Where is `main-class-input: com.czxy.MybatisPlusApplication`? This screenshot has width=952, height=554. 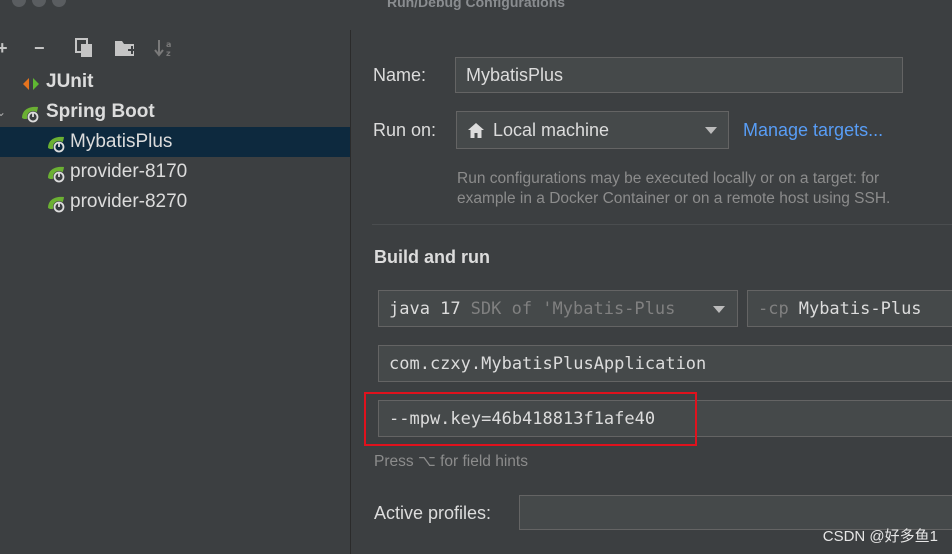
main-class-input: com.czxy.MybatisPlusApplication is located at coordinates (665, 363).